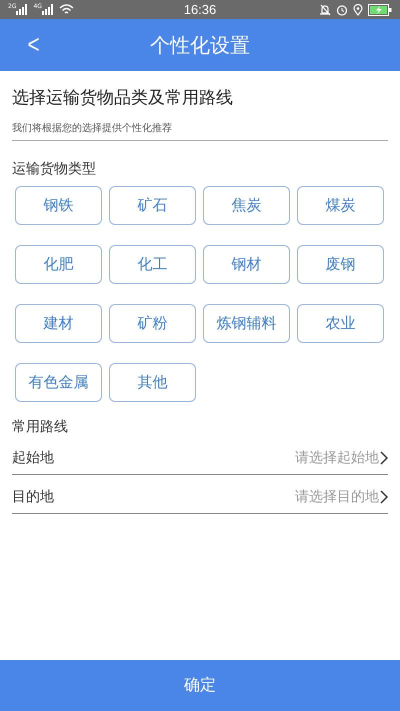 The image size is (400, 711). Describe the element at coordinates (340, 205) in the screenshot. I see `cargo-option: 煤炭` at that location.